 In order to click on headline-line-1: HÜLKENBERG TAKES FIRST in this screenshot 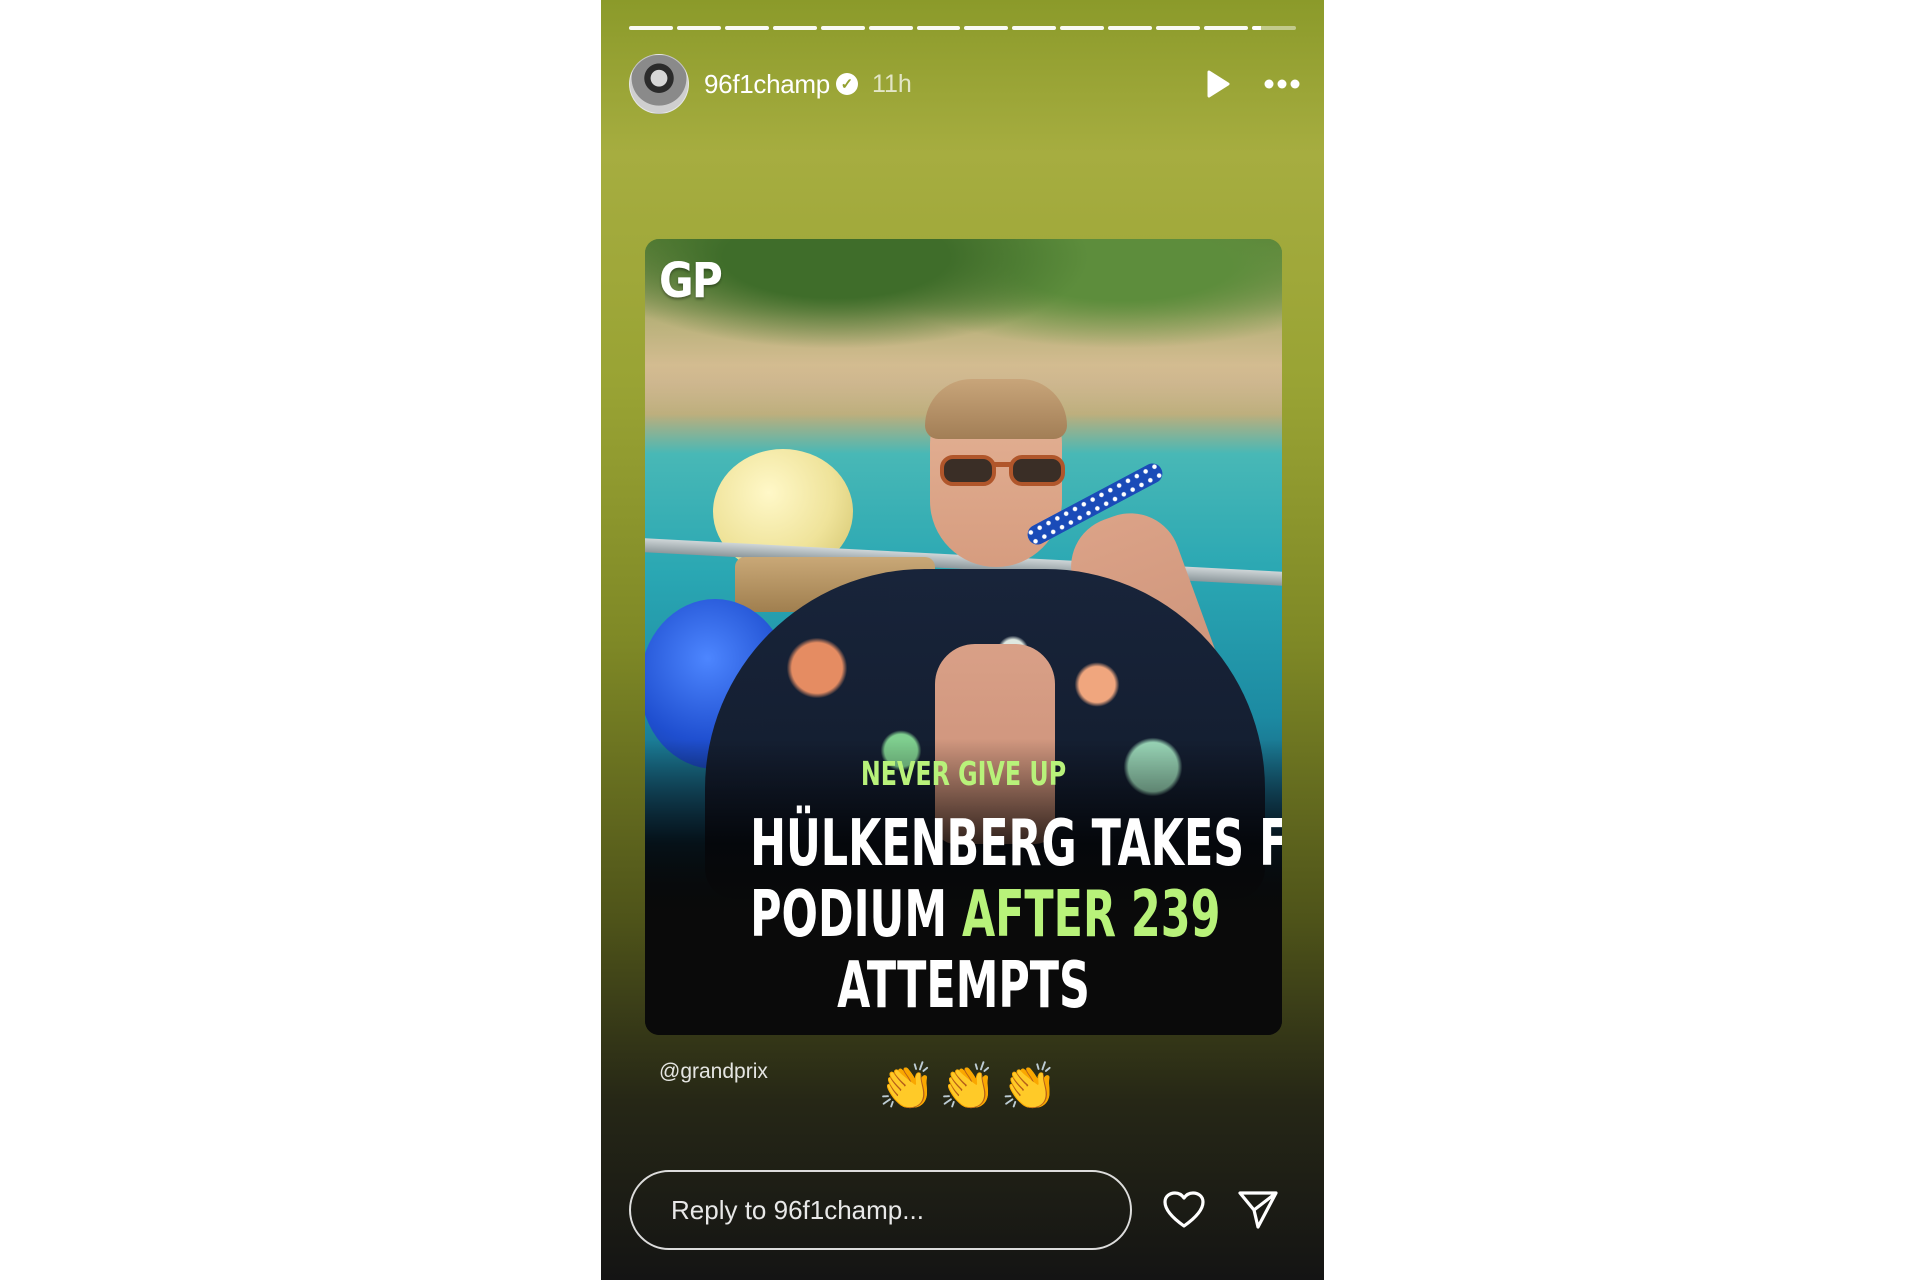, I will do `click(1016, 844)`.